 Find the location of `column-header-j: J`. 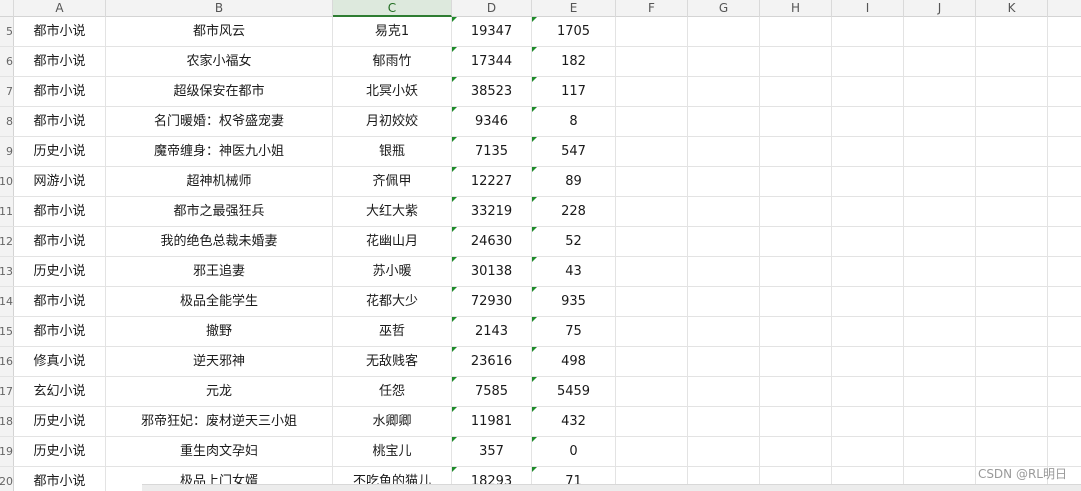

column-header-j: J is located at coordinates (940, 8).